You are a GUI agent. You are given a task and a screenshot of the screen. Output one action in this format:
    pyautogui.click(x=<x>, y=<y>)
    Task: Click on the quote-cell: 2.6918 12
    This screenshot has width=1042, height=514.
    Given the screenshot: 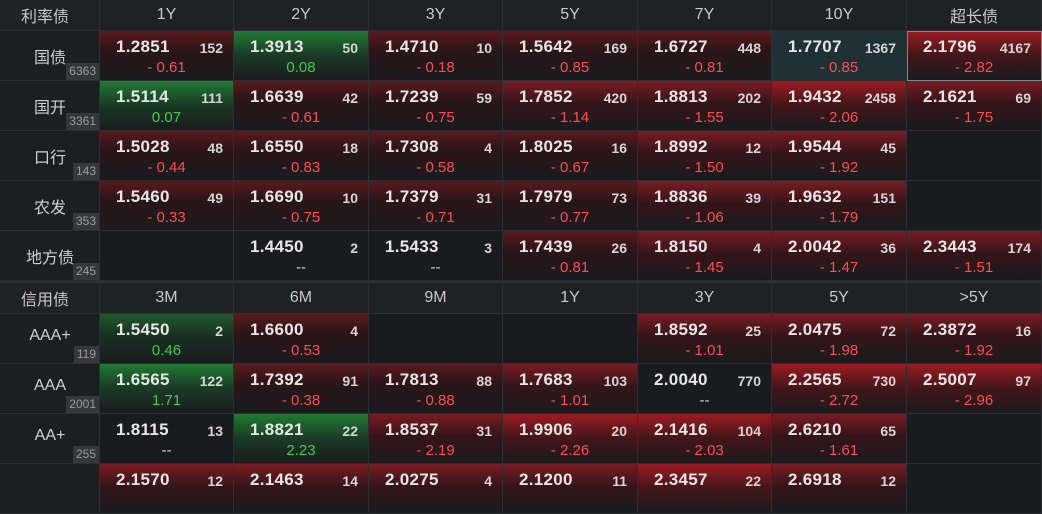 What is the action you would take?
    pyautogui.click(x=839, y=489)
    